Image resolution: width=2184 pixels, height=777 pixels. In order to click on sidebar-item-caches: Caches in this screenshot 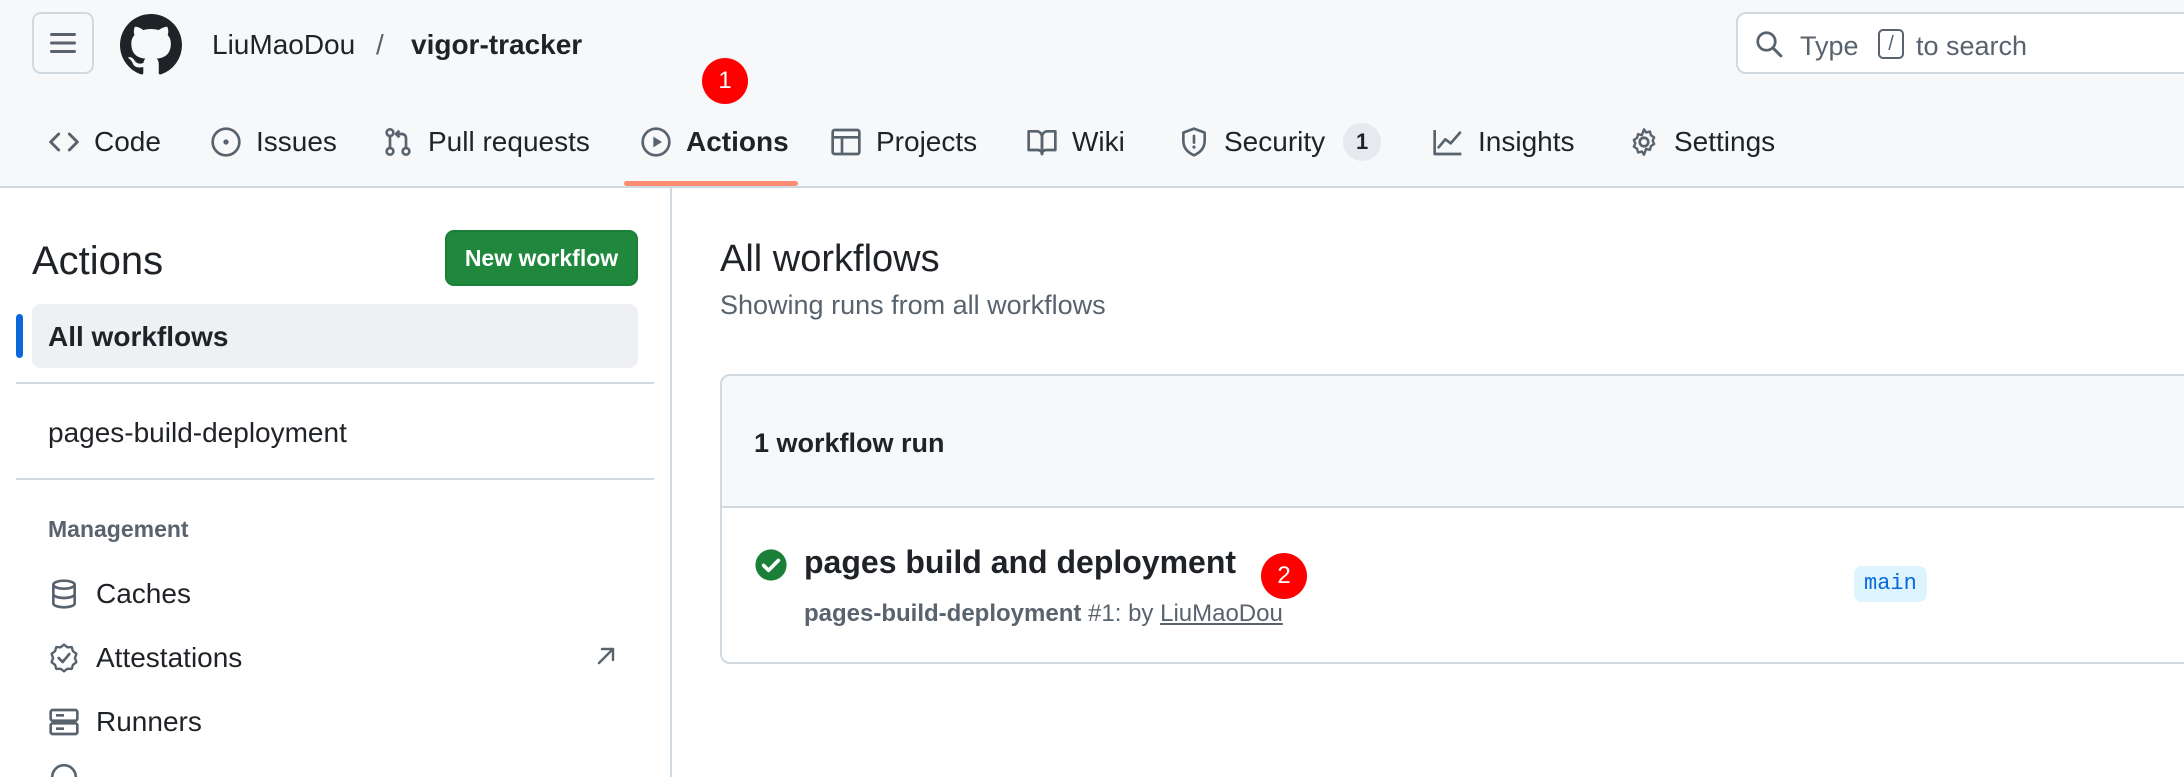, I will do `click(119, 594)`.